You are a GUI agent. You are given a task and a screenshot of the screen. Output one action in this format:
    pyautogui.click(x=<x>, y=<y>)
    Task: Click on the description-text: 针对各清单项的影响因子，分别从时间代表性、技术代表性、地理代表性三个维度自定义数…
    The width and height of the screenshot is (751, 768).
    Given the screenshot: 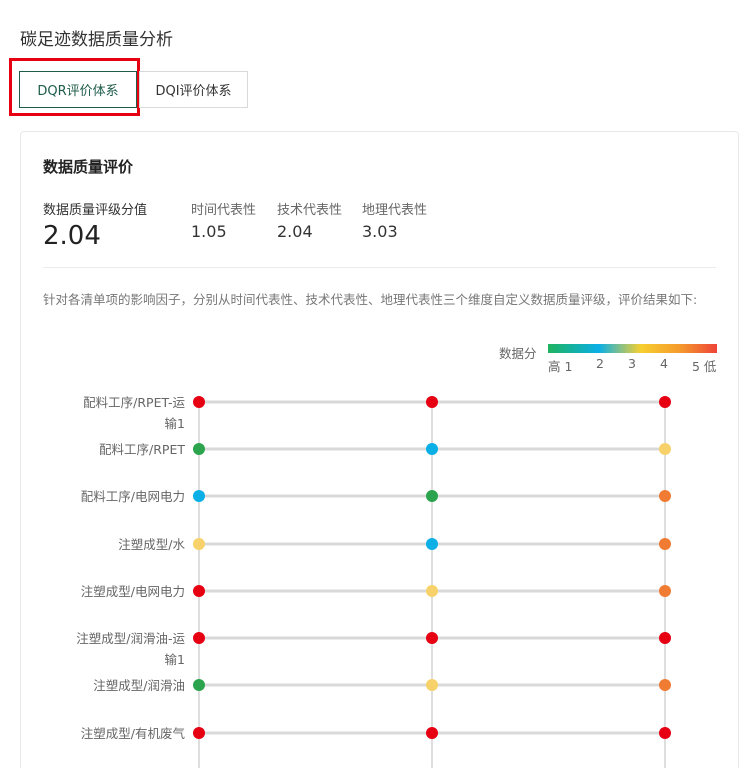 What is the action you would take?
    pyautogui.click(x=370, y=299)
    